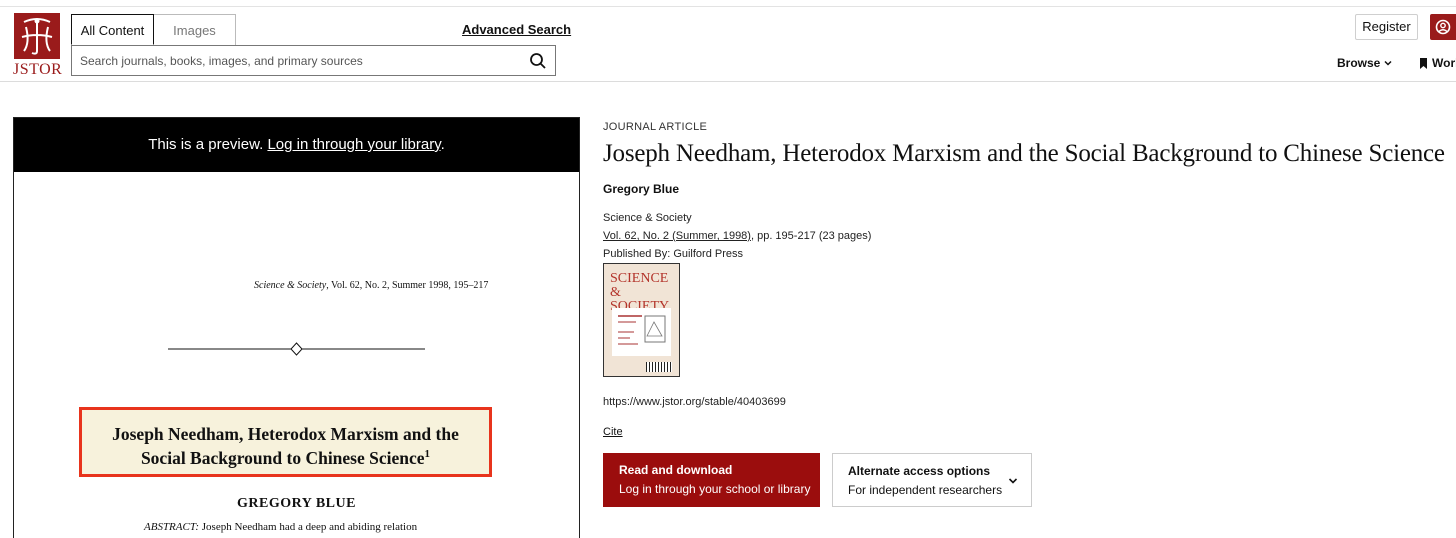 The height and width of the screenshot is (538, 1456). I want to click on read-button-label: Read and download, so click(676, 470).